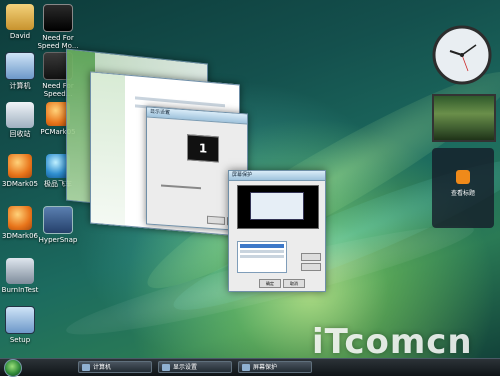  I want to click on ok-button-label: 确定, so click(270, 283).